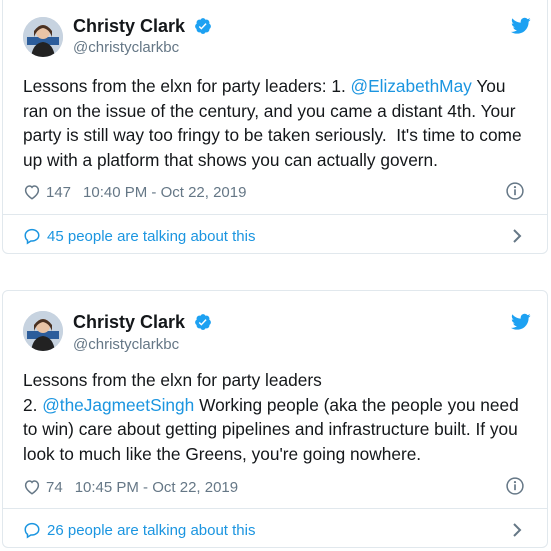  What do you see at coordinates (411, 86) in the screenshot?
I see `mention-link: @ElizabethMay` at bounding box center [411, 86].